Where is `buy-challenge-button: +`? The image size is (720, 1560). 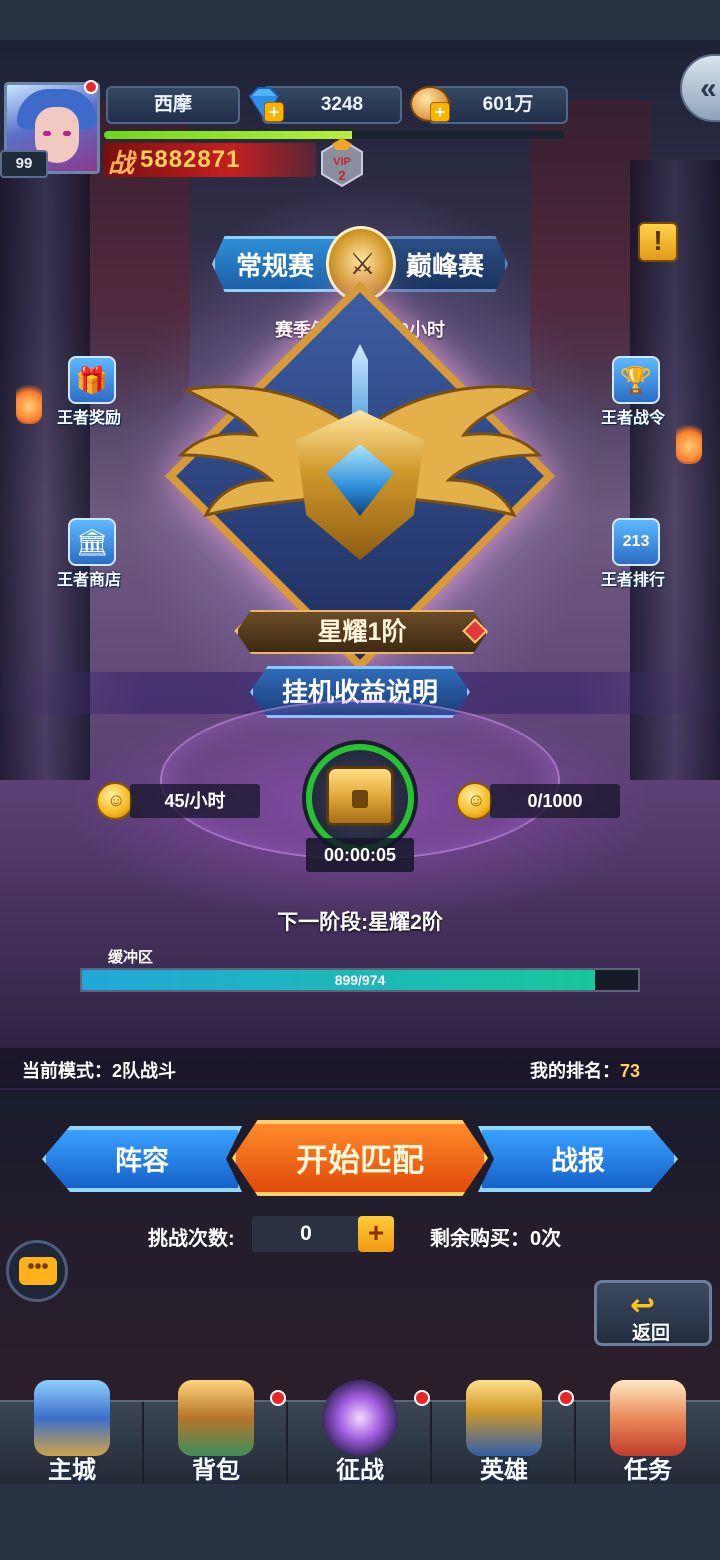
buy-challenge-button: + is located at coordinates (376, 1234).